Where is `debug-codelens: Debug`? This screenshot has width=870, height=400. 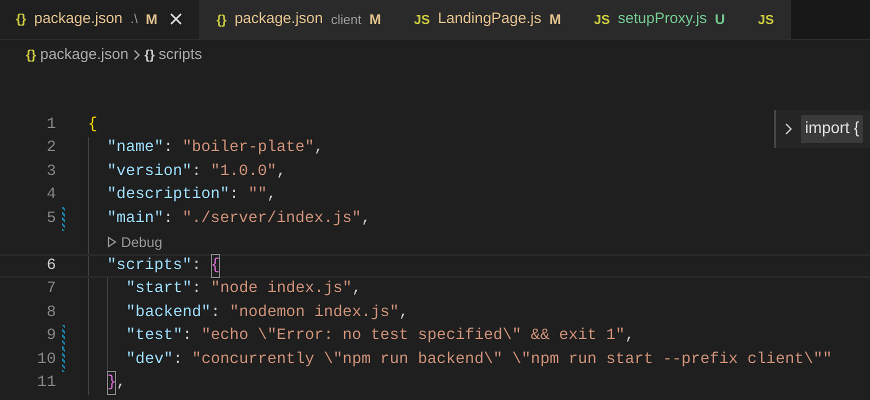 debug-codelens: Debug is located at coordinates (134, 242).